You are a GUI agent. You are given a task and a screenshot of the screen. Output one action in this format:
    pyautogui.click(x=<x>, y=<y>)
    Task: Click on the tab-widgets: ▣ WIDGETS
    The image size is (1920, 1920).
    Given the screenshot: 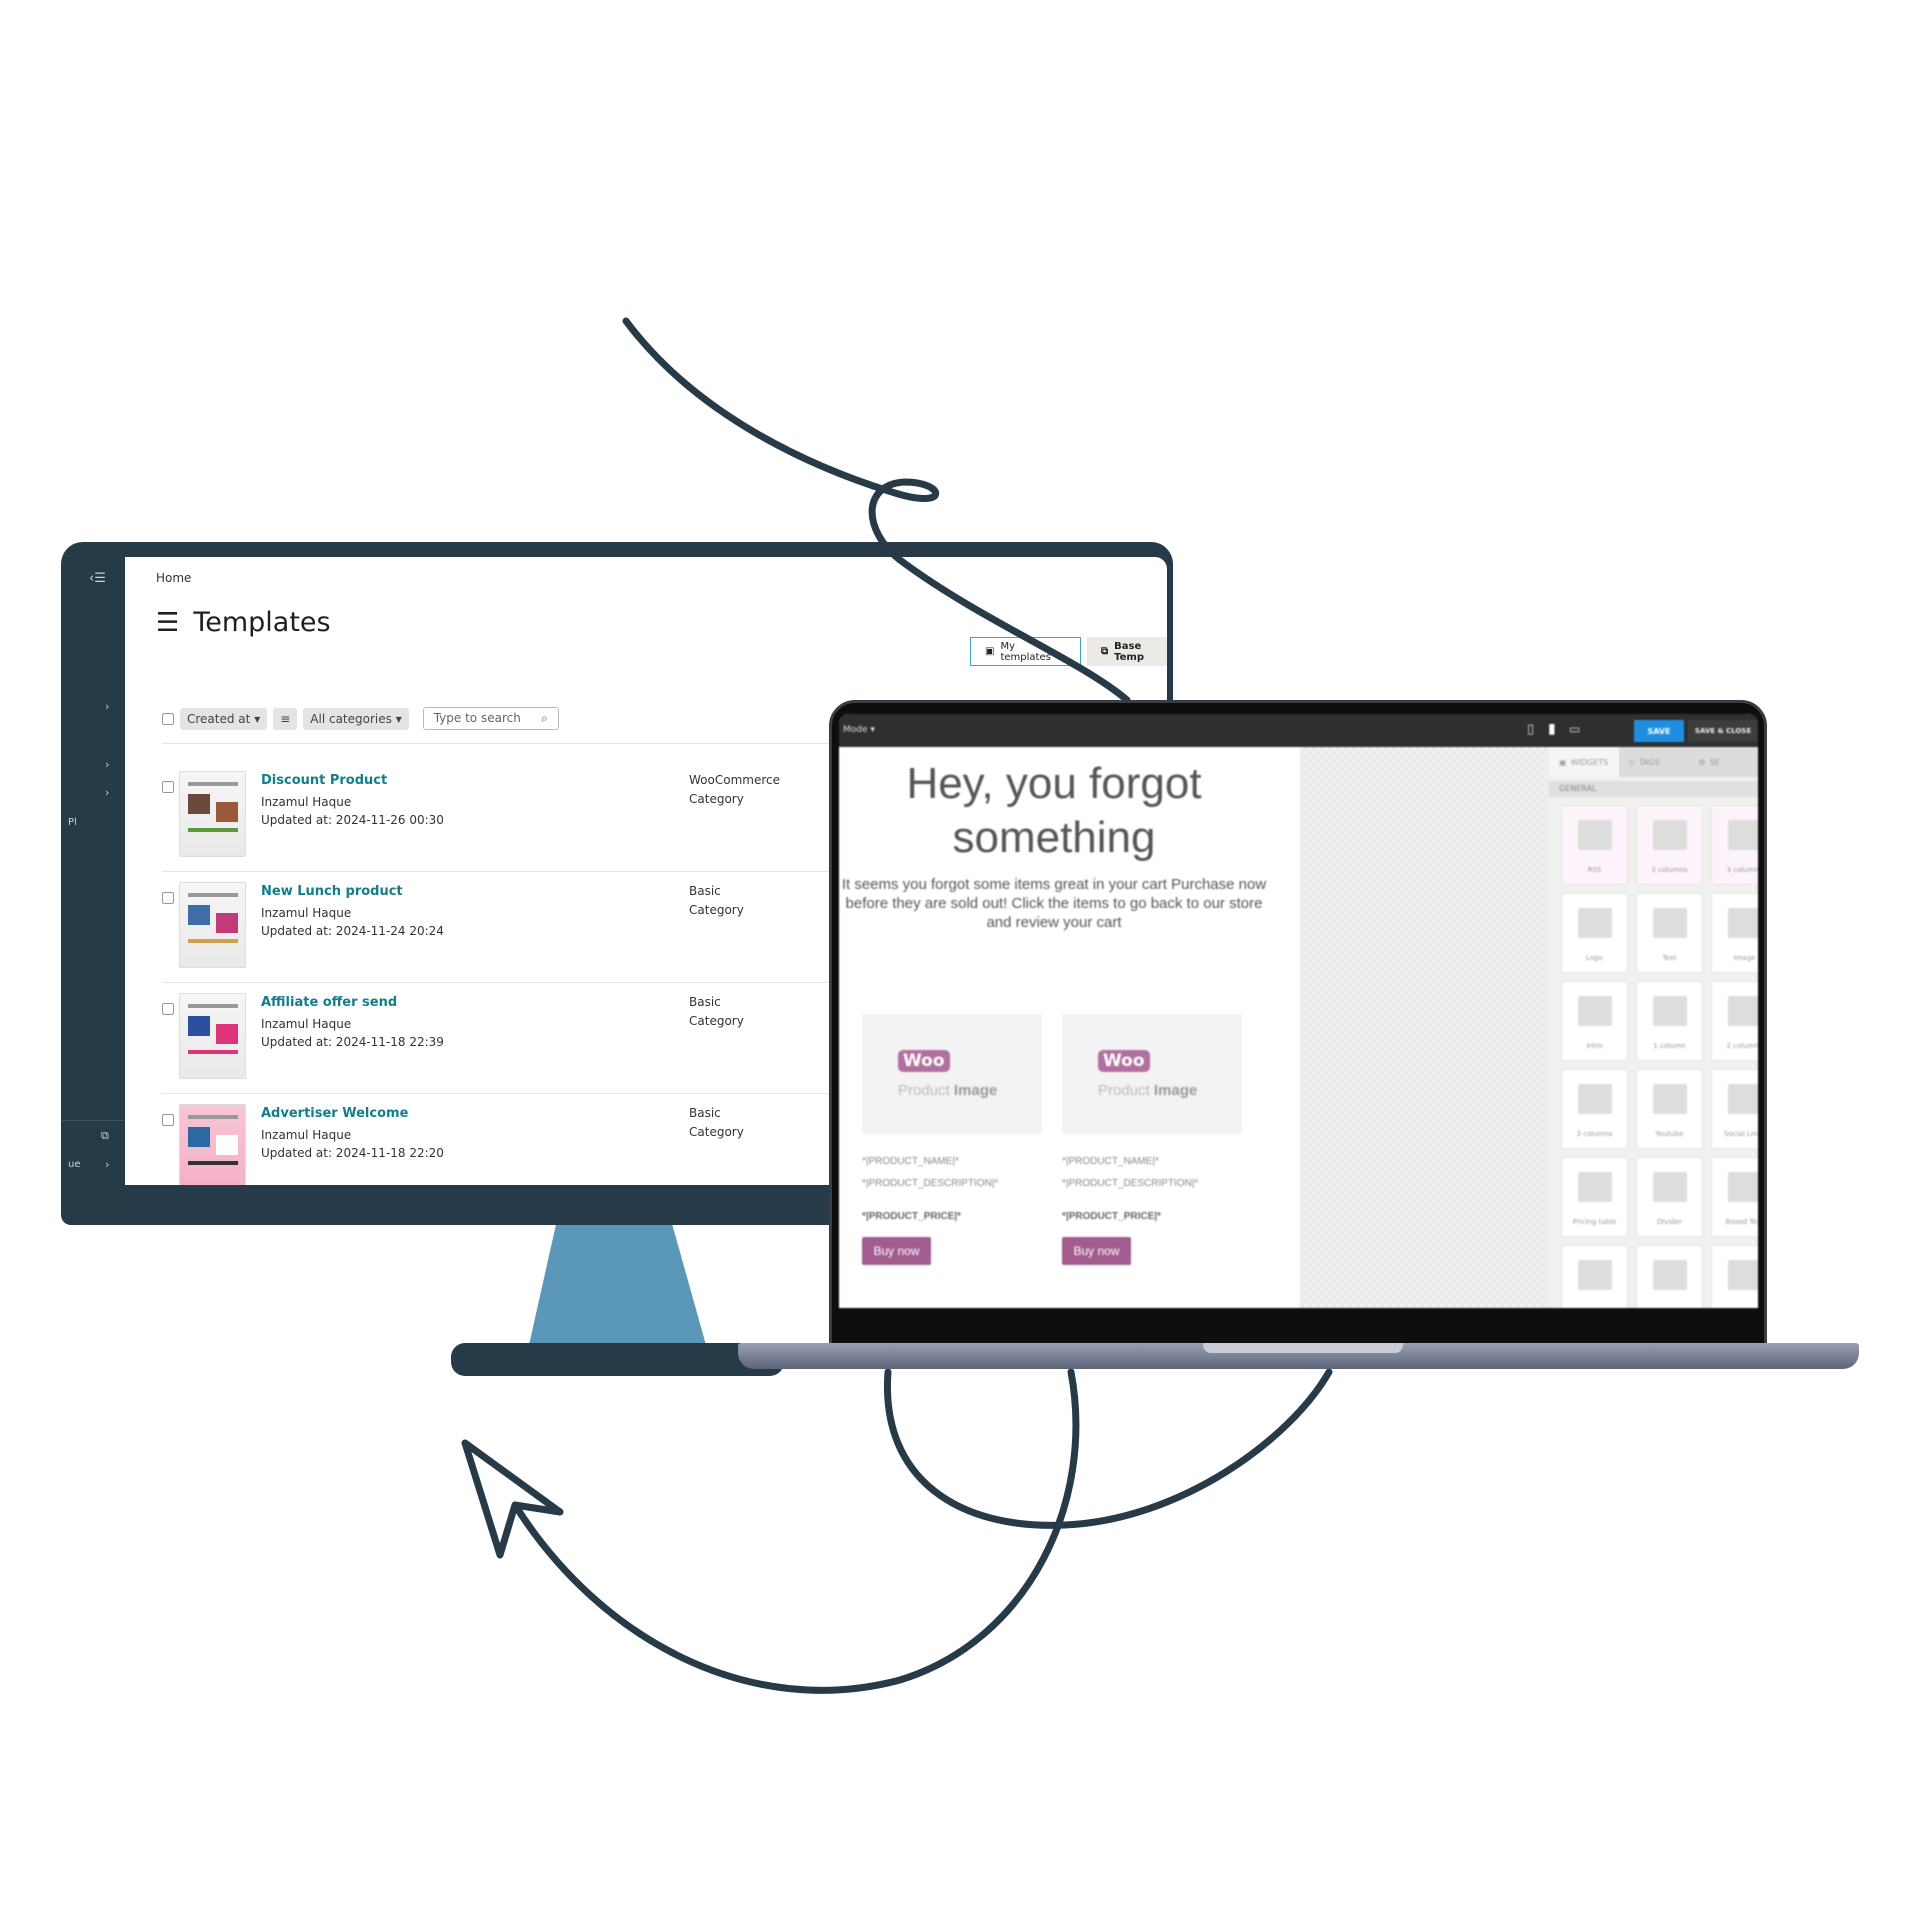 What is the action you would take?
    pyautogui.click(x=1584, y=762)
    